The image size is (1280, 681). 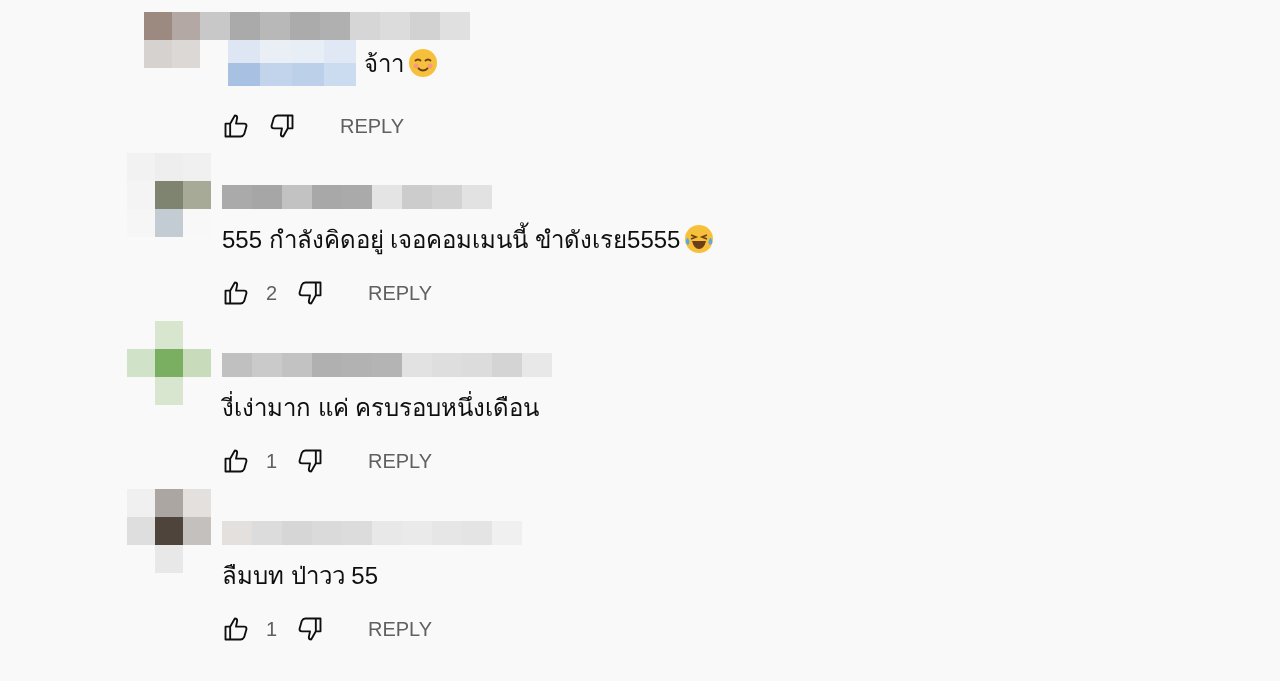 I want to click on comment-text: จ้าา, so click(x=384, y=63).